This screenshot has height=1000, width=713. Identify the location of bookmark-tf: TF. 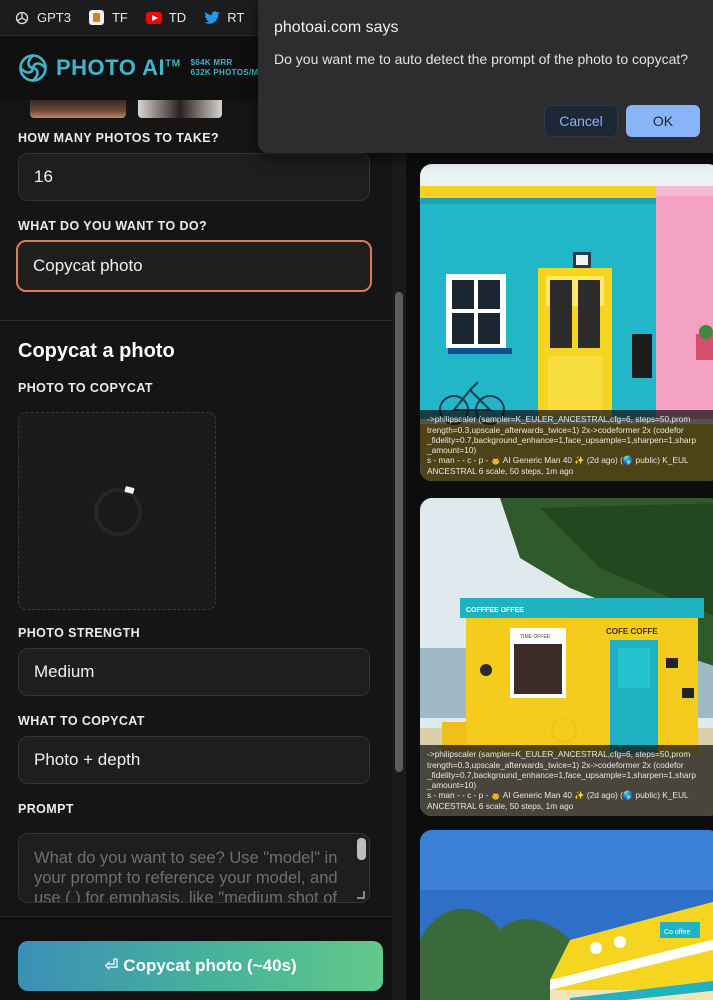
(108, 18).